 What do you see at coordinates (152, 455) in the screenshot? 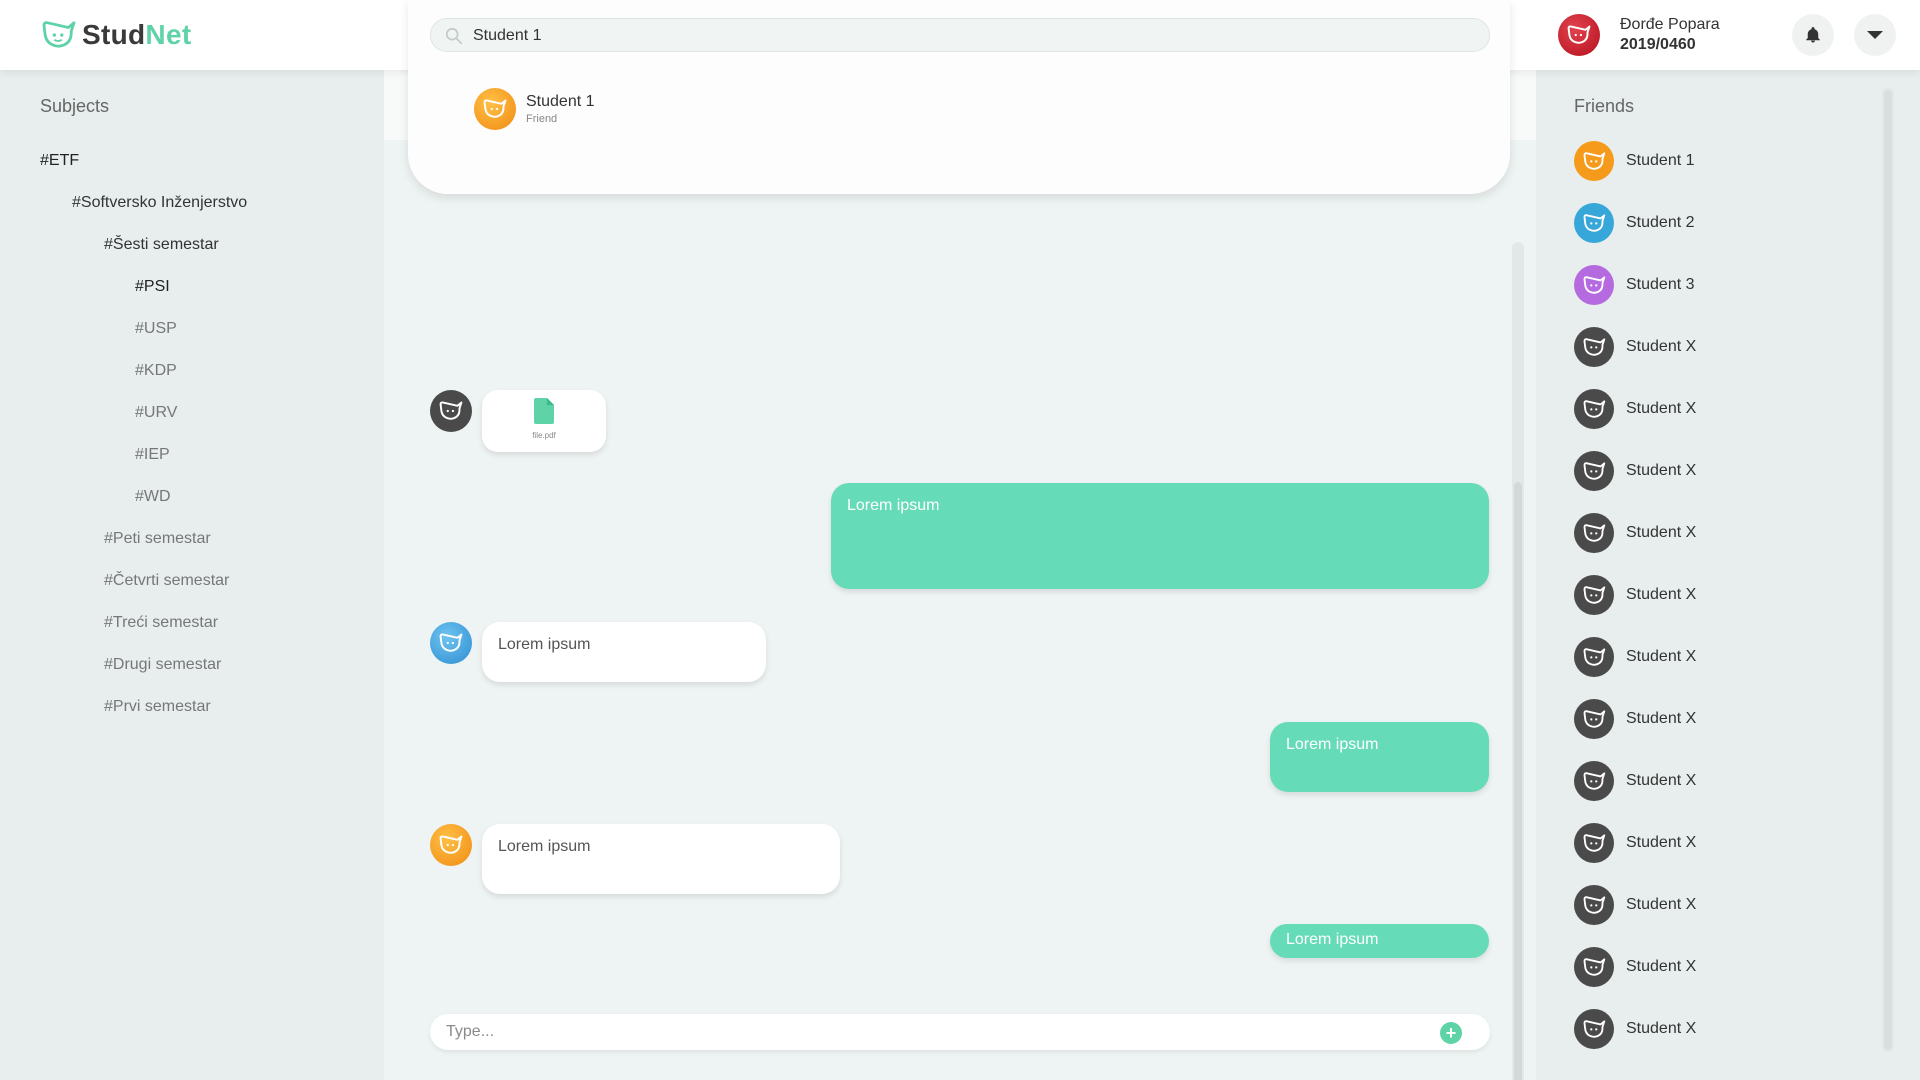
I see `subject-item: #IEP` at bounding box center [152, 455].